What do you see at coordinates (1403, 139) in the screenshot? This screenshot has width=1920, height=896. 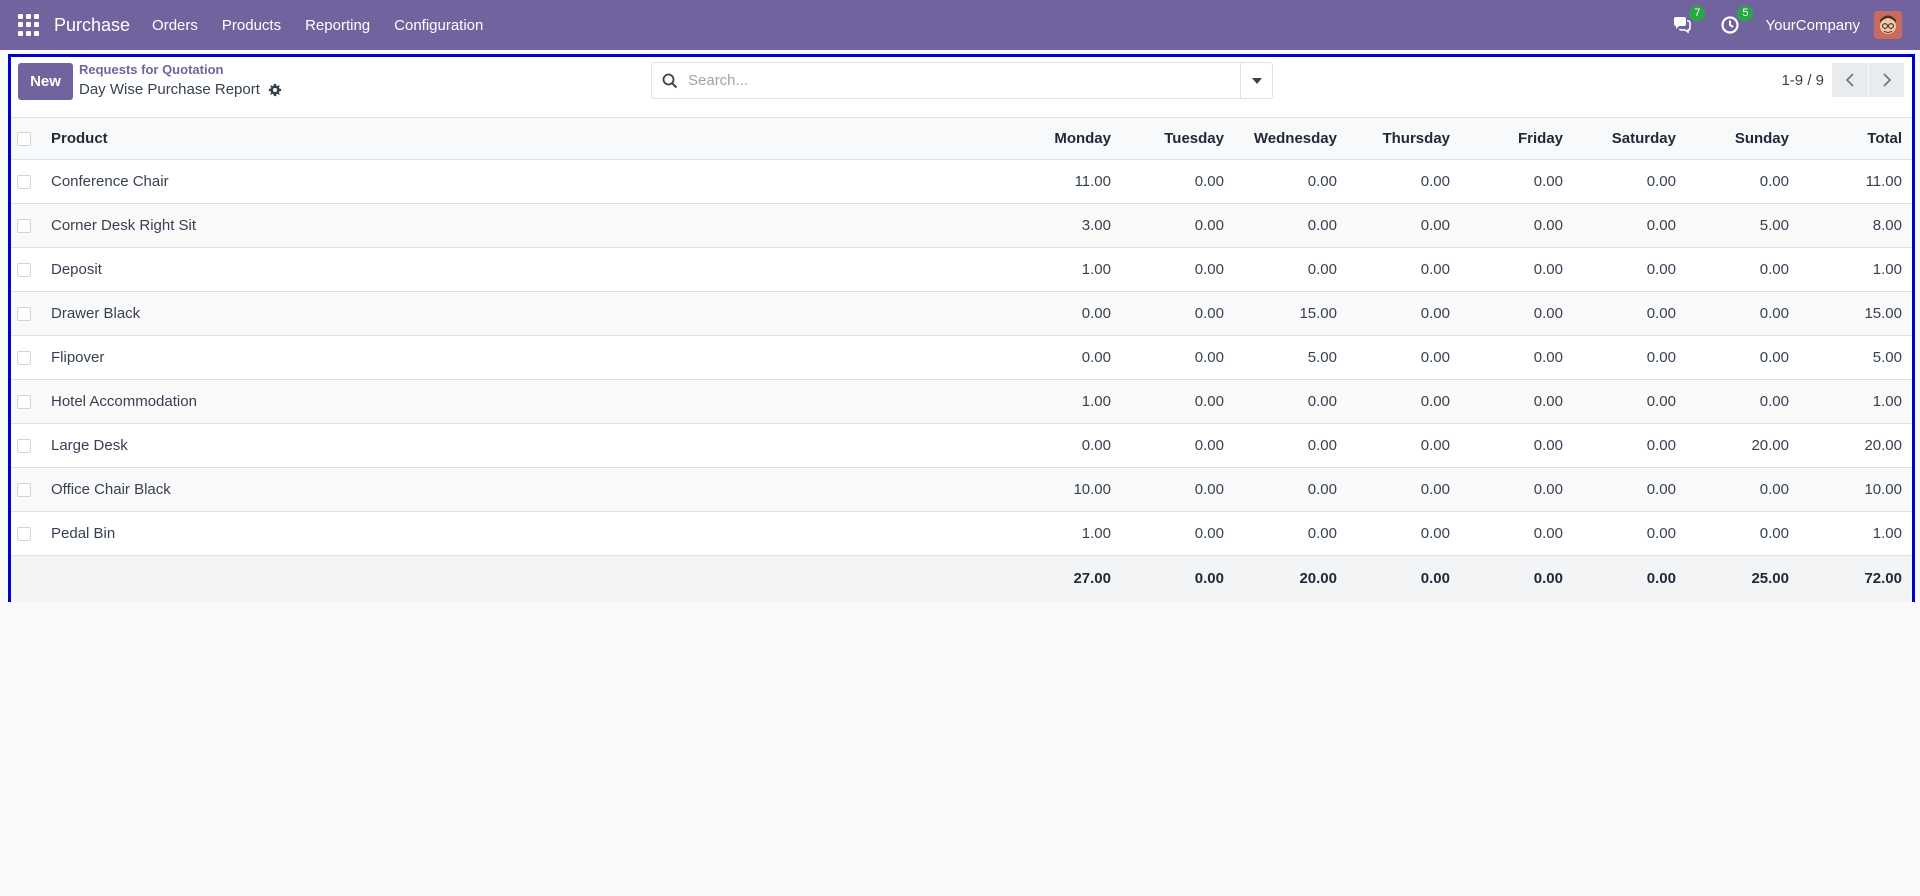 I see `column-header: Thursday` at bounding box center [1403, 139].